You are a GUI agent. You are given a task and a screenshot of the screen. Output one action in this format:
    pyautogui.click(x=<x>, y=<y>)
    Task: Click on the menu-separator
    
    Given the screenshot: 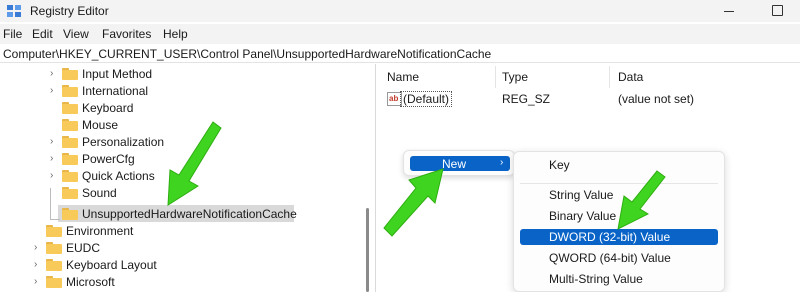 What is the action you would take?
    pyautogui.click(x=619, y=183)
    